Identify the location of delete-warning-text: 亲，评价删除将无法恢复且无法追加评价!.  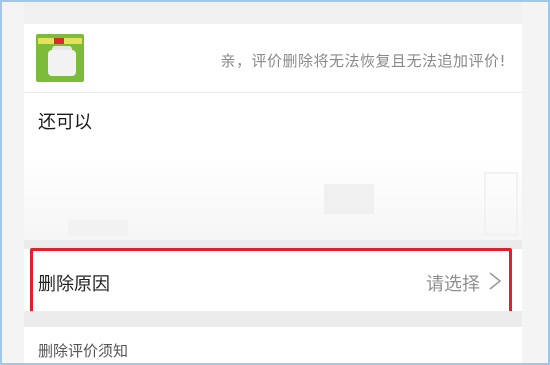
(363, 61).